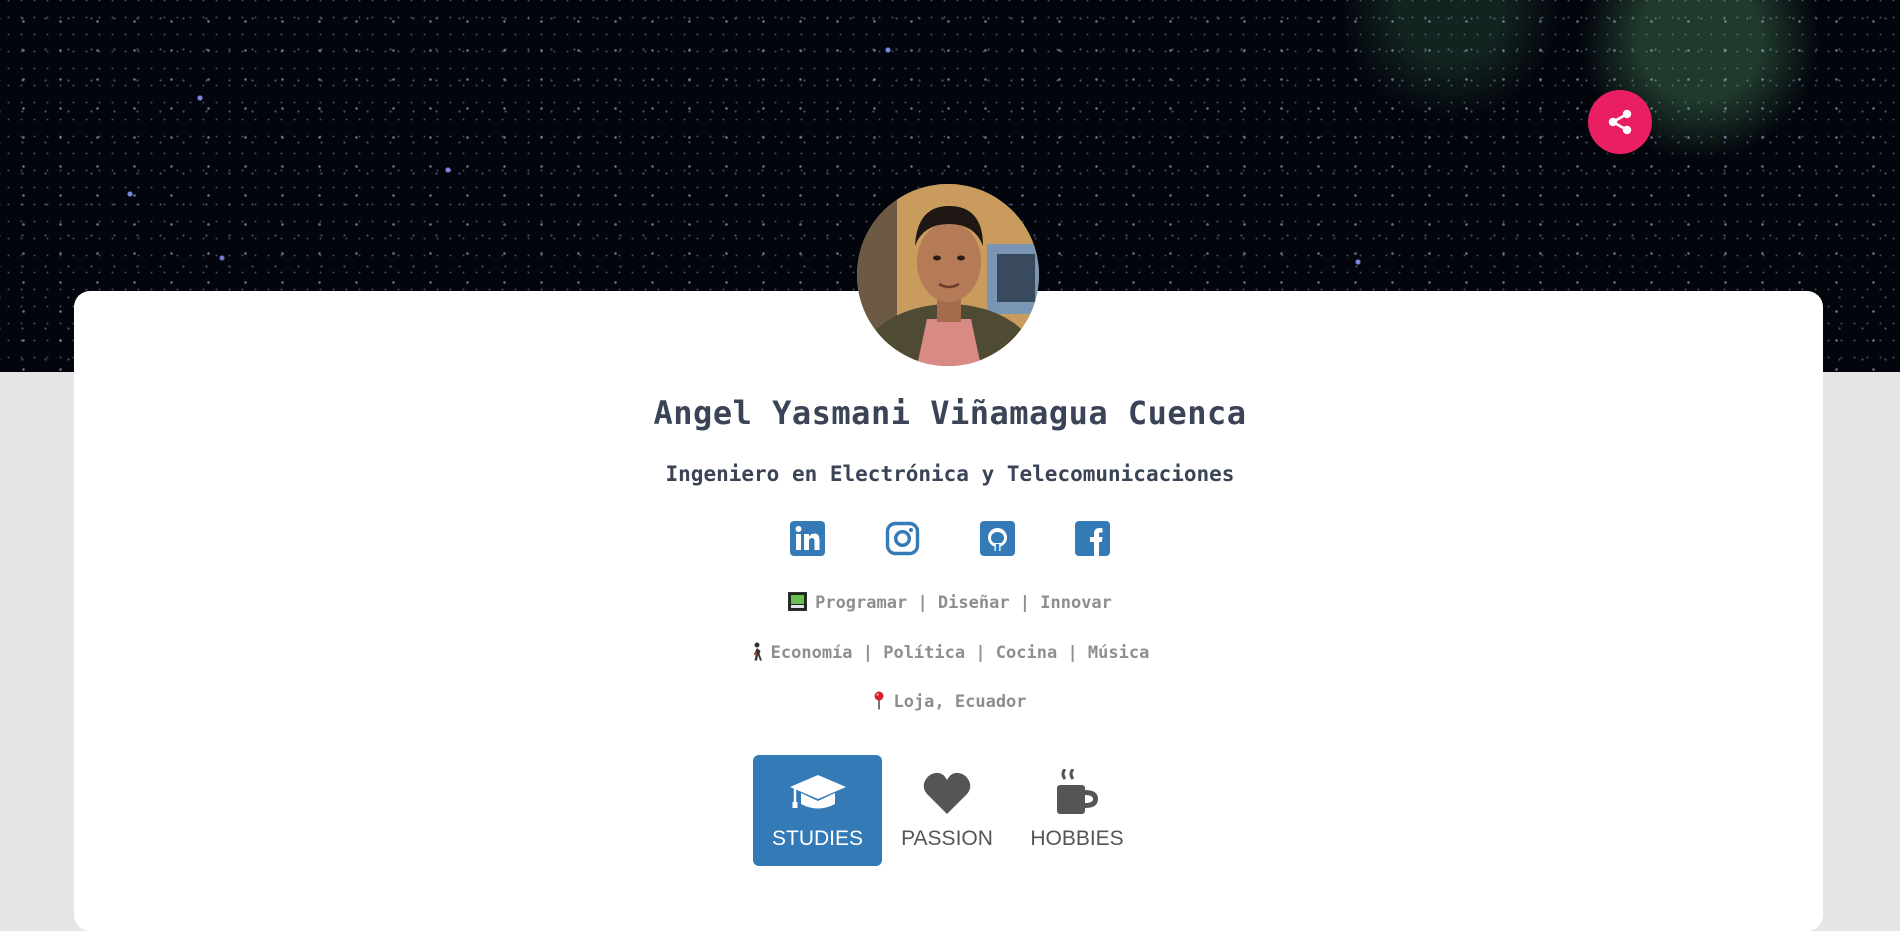 Image resolution: width=1900 pixels, height=931 pixels. What do you see at coordinates (963, 603) in the screenshot?
I see `skills-text: Programar | Diseñar | Innovar` at bounding box center [963, 603].